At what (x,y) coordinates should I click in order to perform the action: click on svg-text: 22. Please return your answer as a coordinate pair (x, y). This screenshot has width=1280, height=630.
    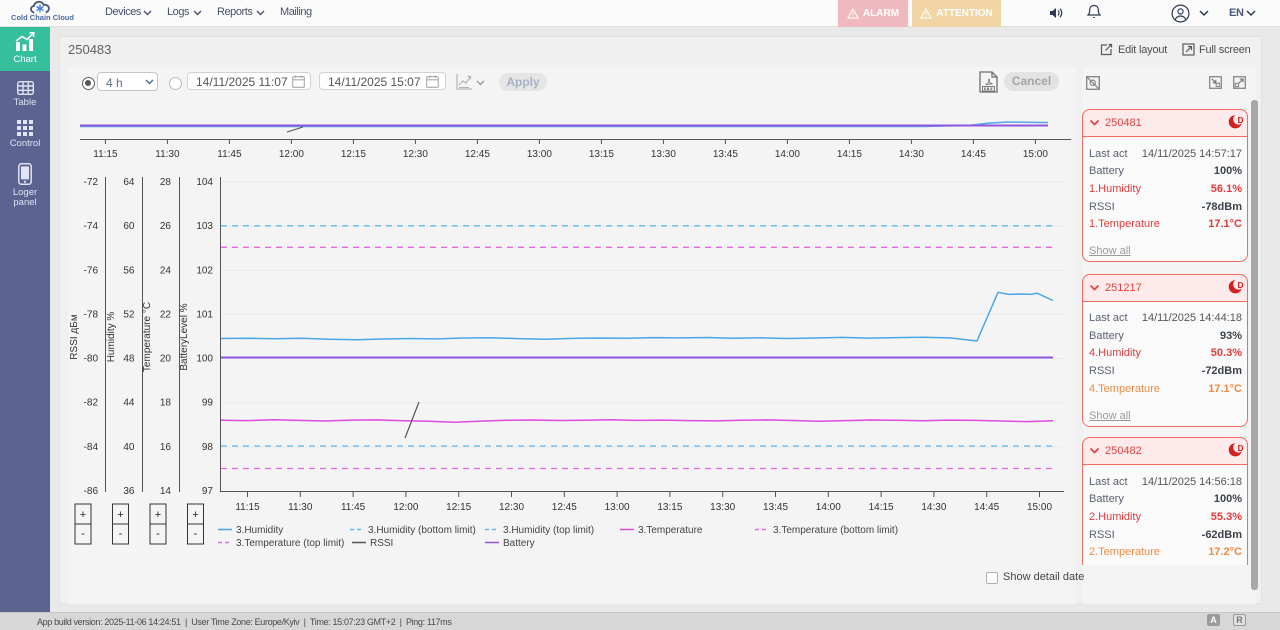
    Looking at the image, I should click on (166, 314).